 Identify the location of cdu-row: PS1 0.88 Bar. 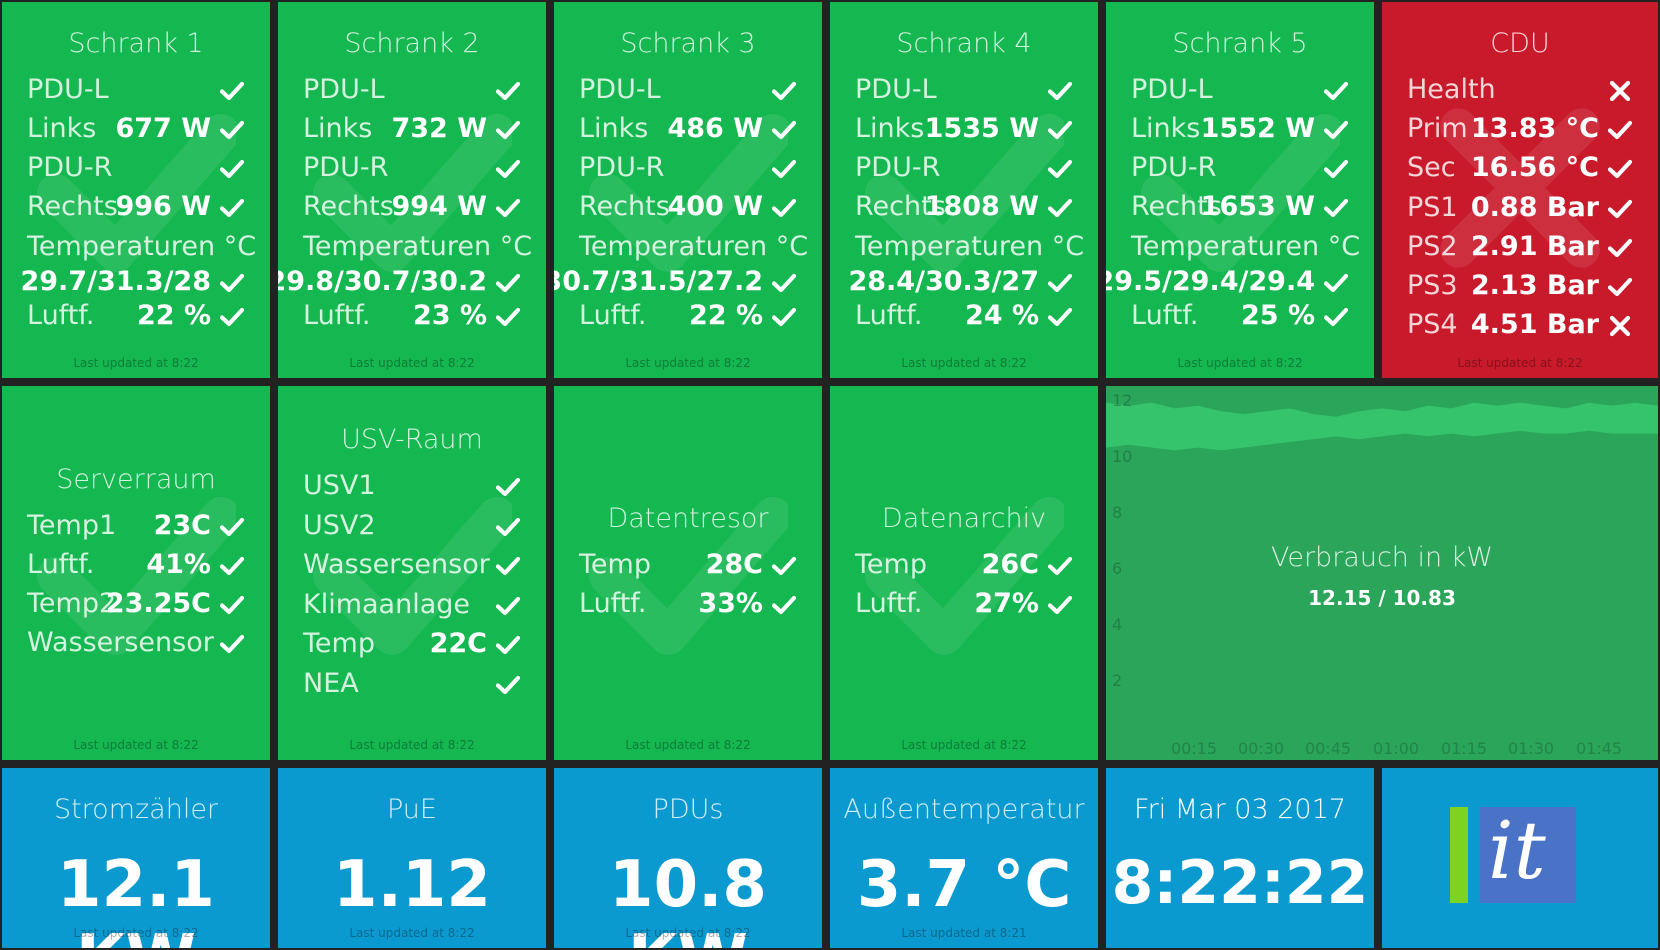
(1520, 210).